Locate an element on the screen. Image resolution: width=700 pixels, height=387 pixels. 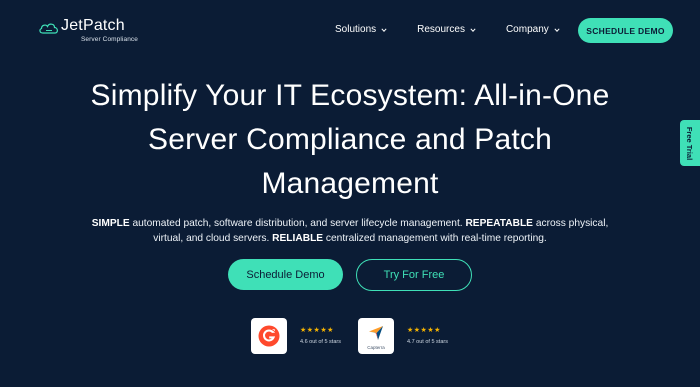
nav-item-solutions: Solutions is located at coordinates (361, 29).